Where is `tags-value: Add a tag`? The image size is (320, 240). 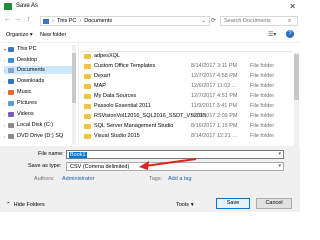 tags-value: Add a tag is located at coordinates (180, 179).